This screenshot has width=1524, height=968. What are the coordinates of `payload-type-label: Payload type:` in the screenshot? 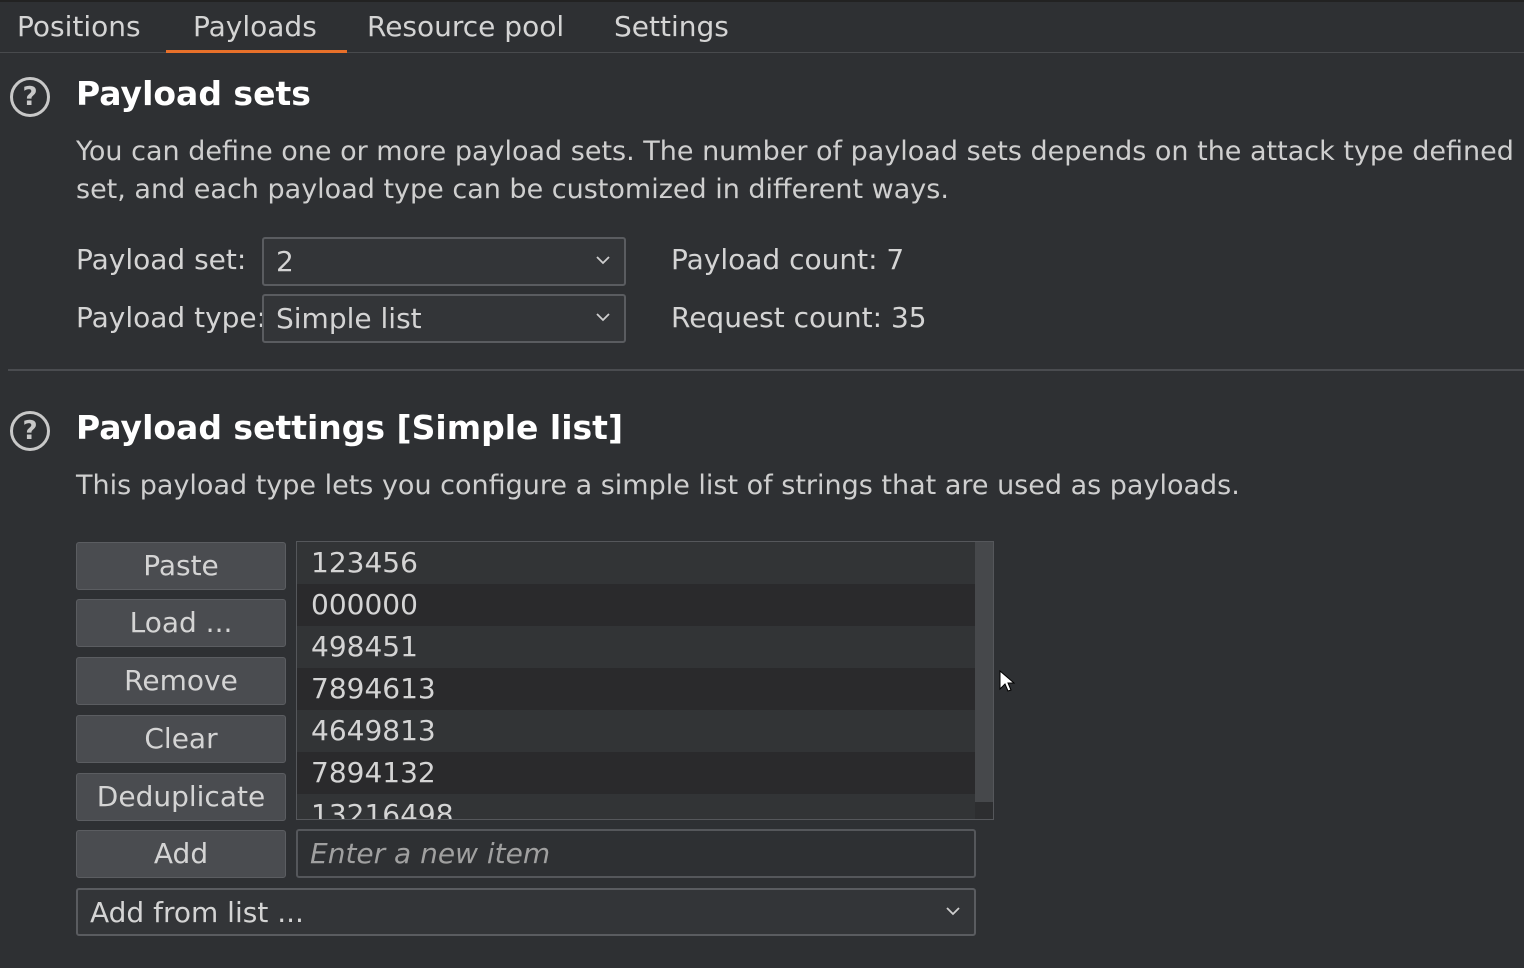 It's located at (171, 317).